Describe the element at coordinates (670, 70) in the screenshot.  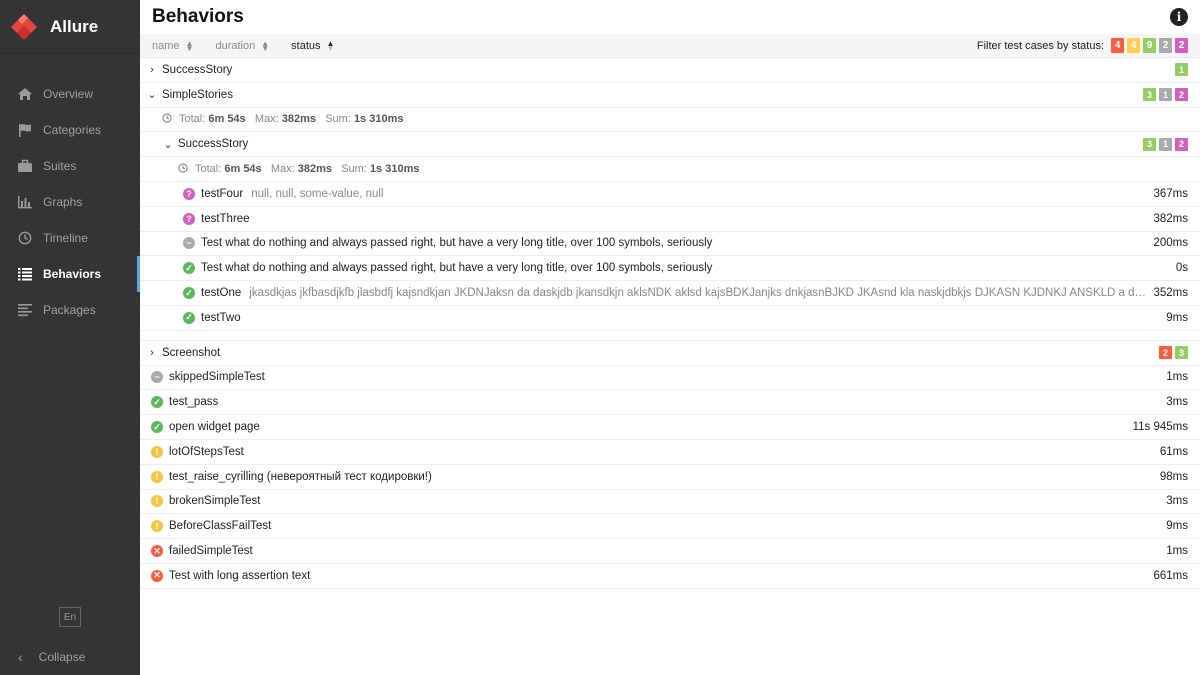
I see `tree-group-success-story: › SuccessStory 1` at that location.